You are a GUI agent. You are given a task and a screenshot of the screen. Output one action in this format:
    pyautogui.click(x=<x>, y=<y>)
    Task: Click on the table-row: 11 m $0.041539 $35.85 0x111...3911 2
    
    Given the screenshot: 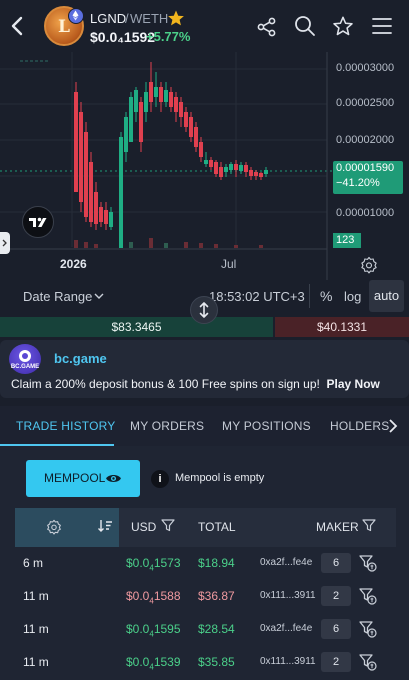 What is the action you would take?
    pyautogui.click(x=205, y=662)
    